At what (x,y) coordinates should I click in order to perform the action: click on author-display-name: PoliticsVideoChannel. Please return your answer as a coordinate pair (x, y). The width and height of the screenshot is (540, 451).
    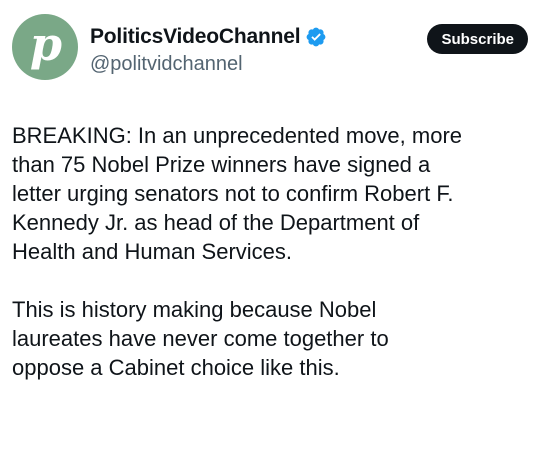
    Looking at the image, I should click on (195, 37).